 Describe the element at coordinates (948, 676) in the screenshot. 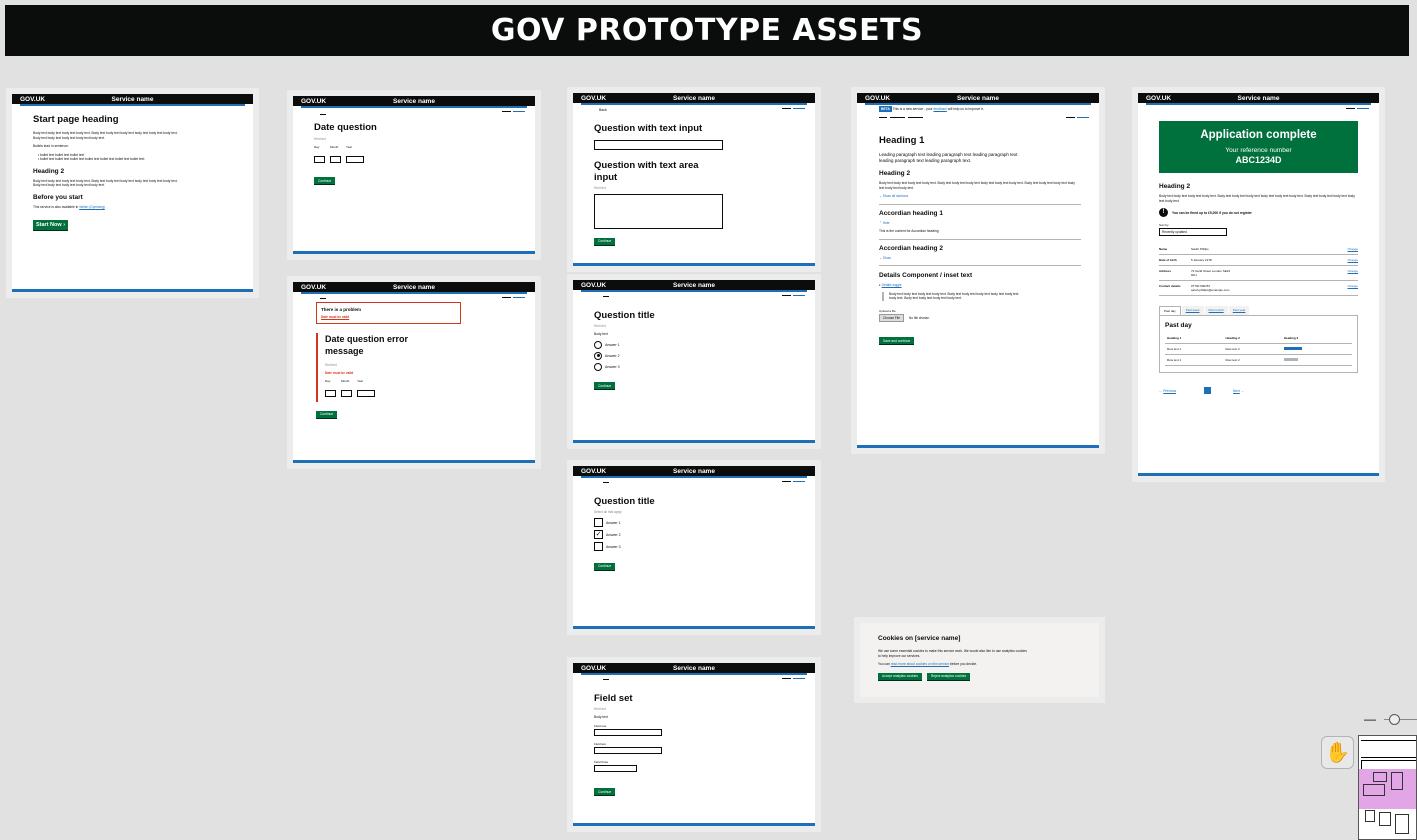

I see `reject-cookies-button: Reject analytics cookies` at that location.